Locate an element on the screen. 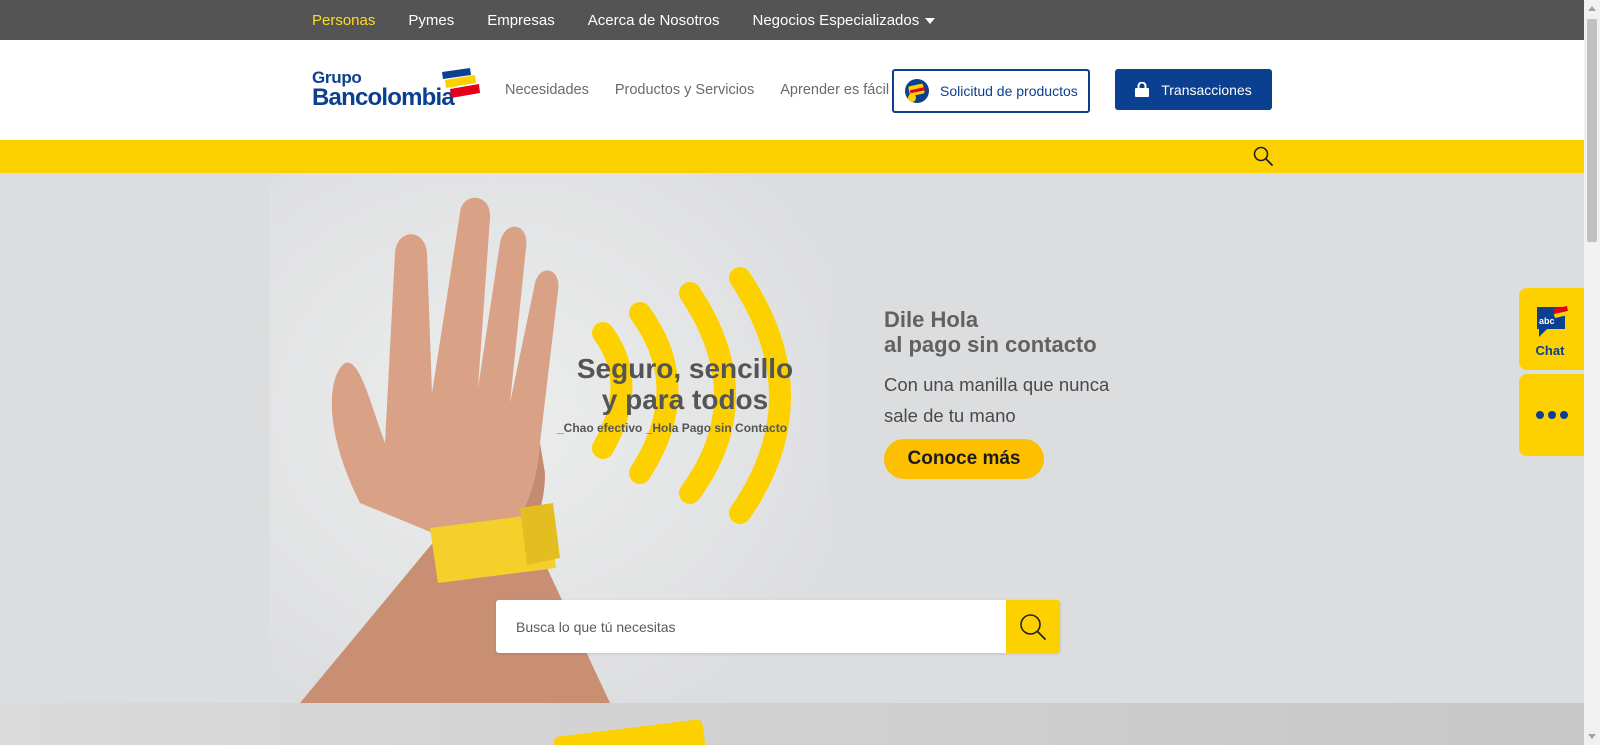  search-input is located at coordinates (751, 626).